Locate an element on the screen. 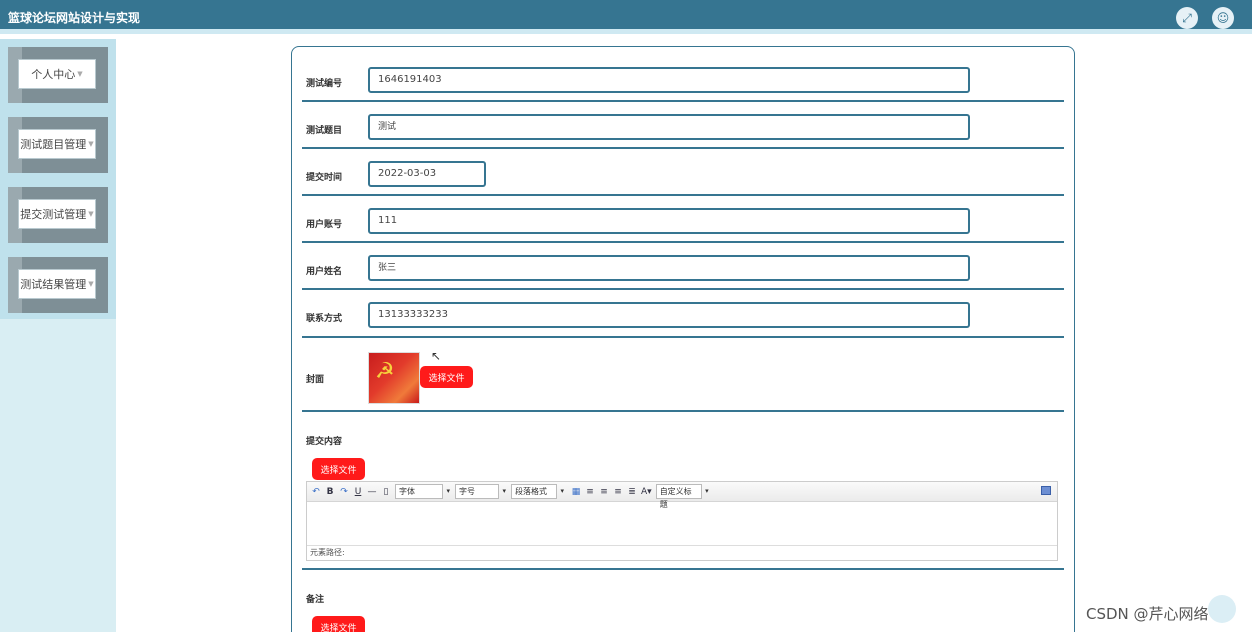  form-row-note: 备注 选择文件 is located at coordinates (683, 601).